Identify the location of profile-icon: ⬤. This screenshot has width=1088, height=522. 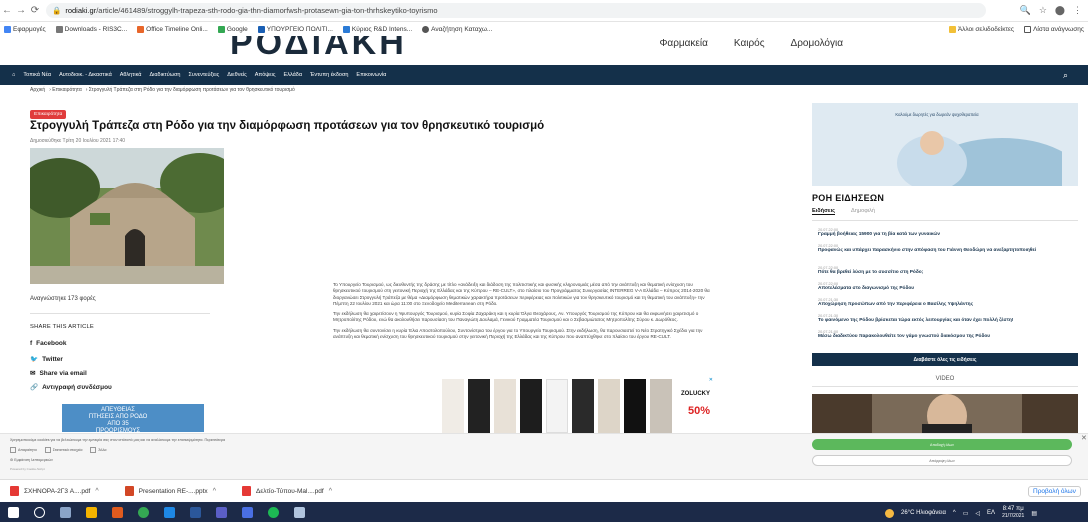
(1060, 10).